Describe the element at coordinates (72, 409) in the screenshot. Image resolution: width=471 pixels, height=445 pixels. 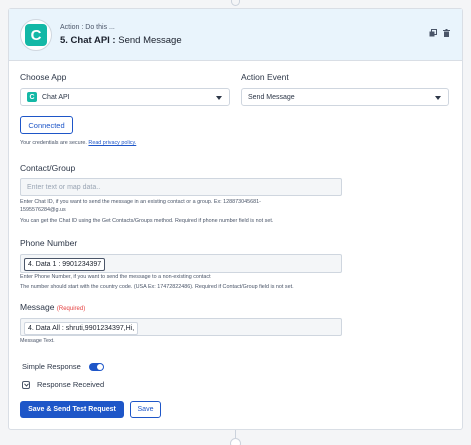
I see `save-and-send-test-button: Save & Send Test Request` at that location.